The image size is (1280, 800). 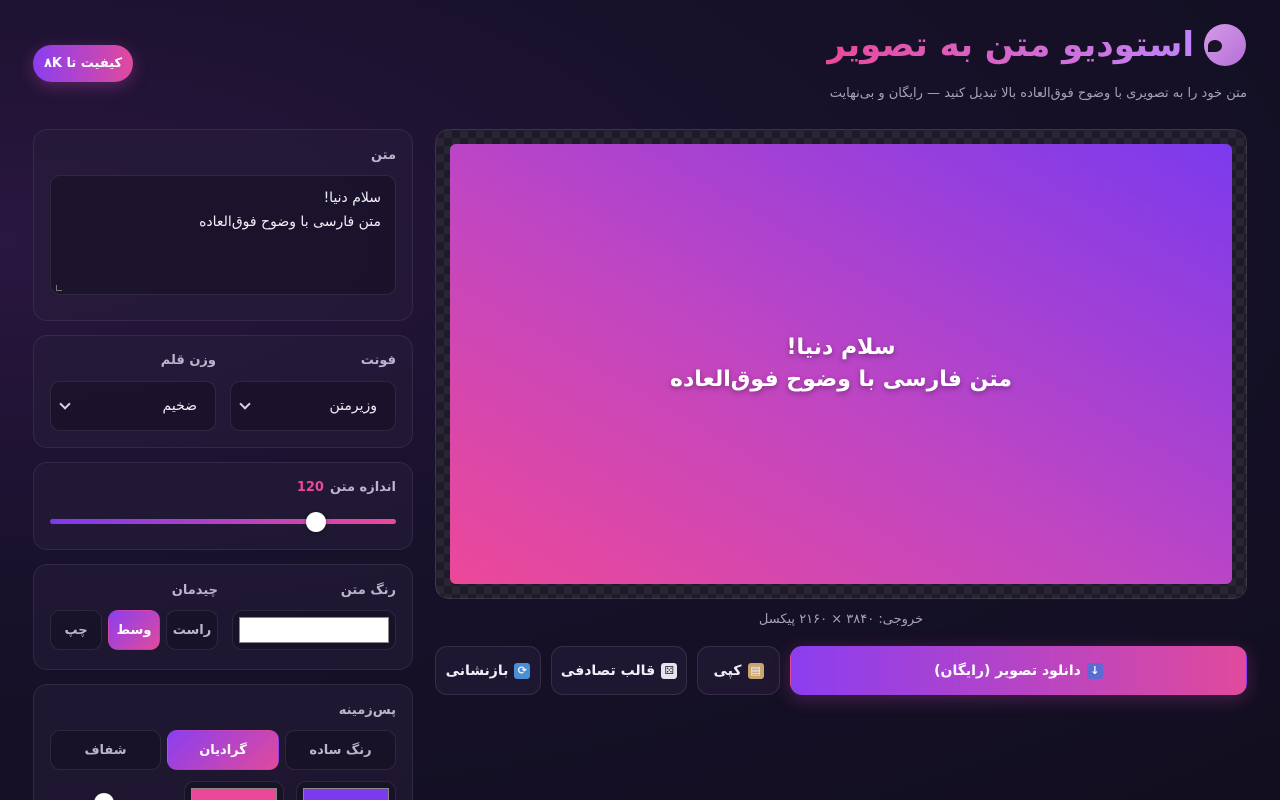 I want to click on preview-text: سلام دنیا! متن فارسی با وضوح فوق‌العاده, so click(x=841, y=363).